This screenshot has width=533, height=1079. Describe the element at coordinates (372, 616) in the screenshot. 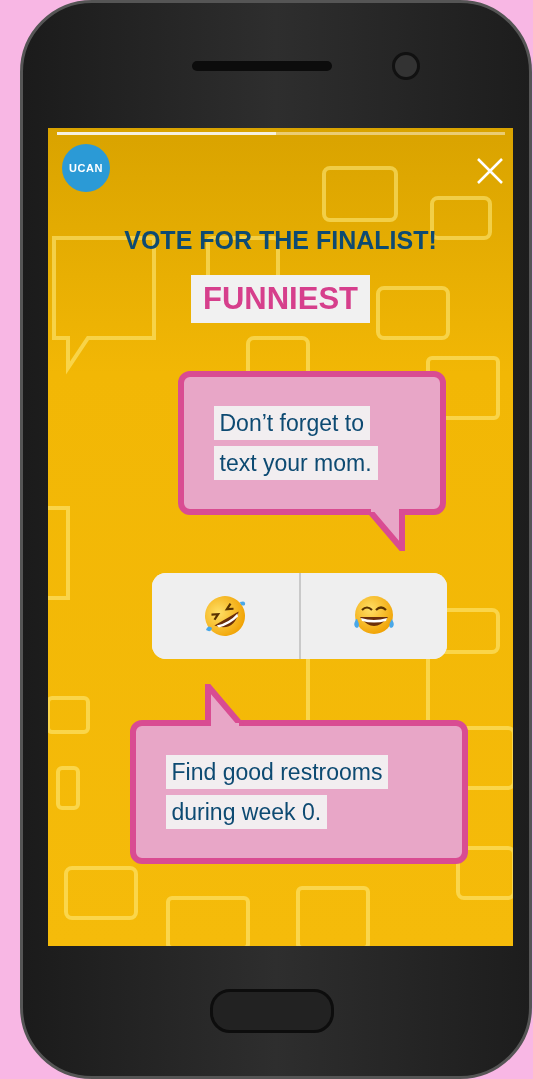

I see `poll-option` at that location.